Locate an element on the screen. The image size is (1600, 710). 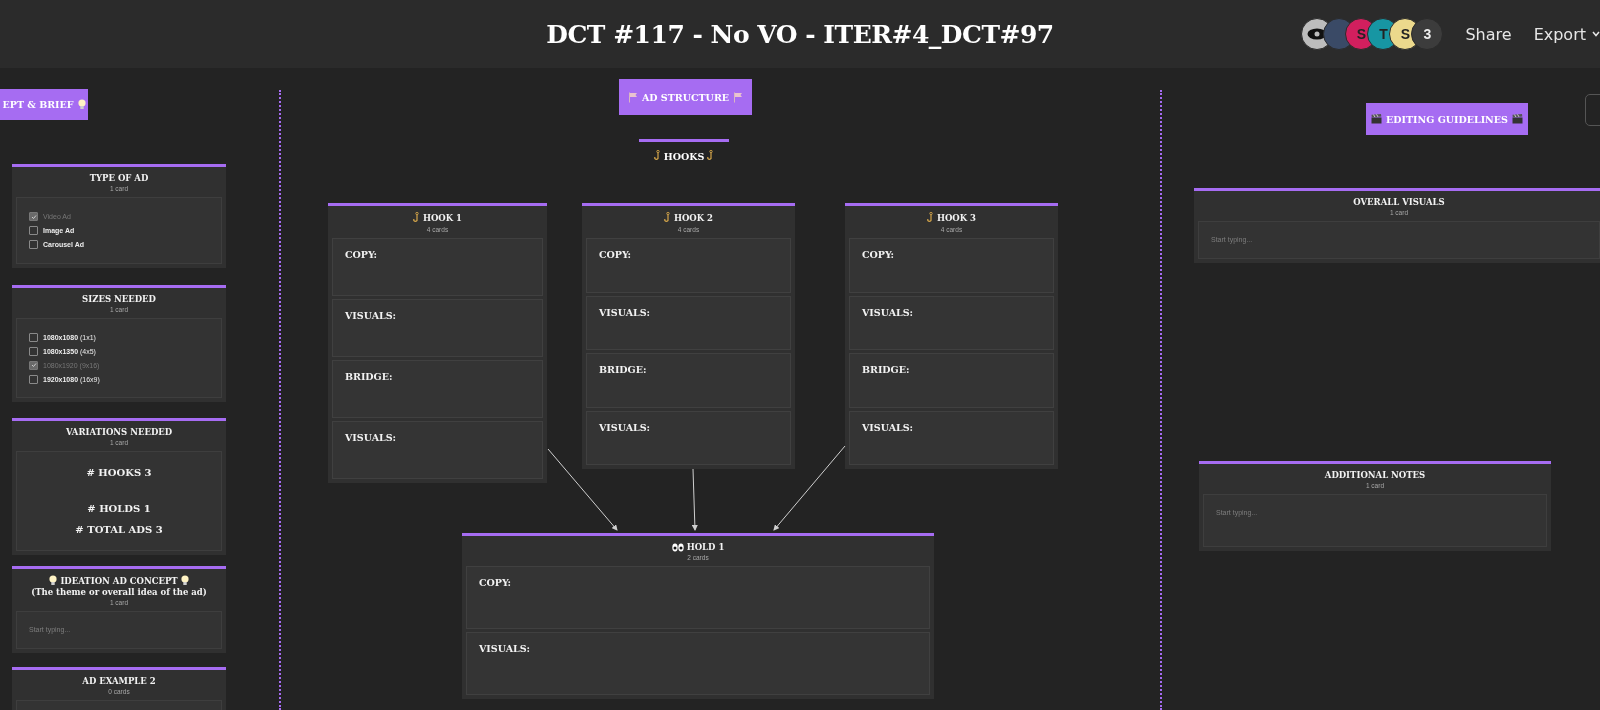
eyes-icon is located at coordinates (677, 547).